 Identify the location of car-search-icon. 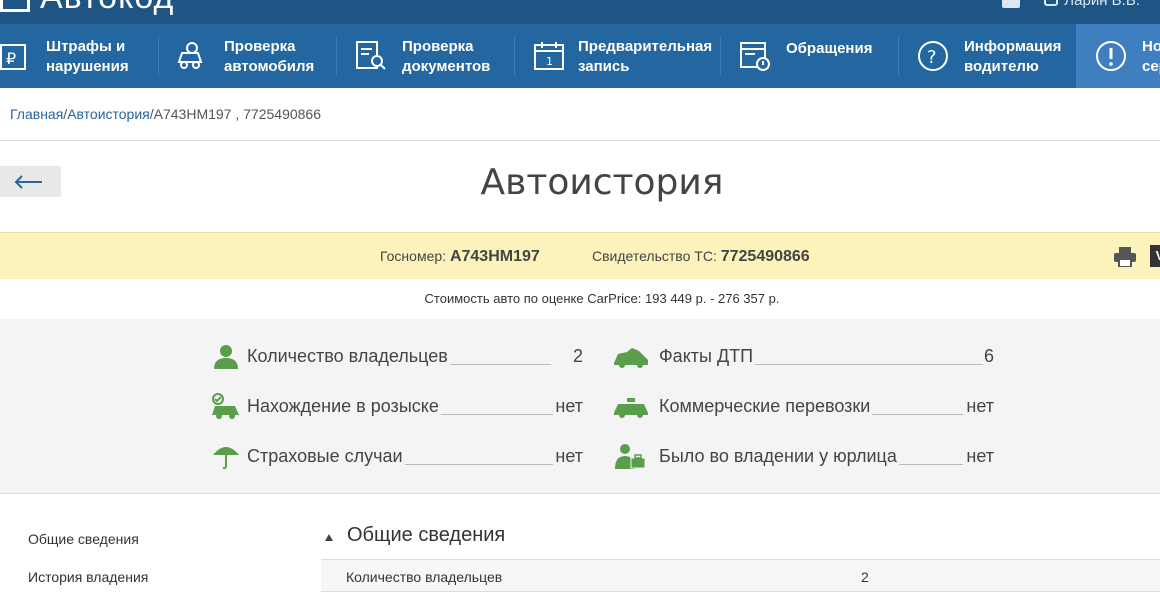
(190, 55).